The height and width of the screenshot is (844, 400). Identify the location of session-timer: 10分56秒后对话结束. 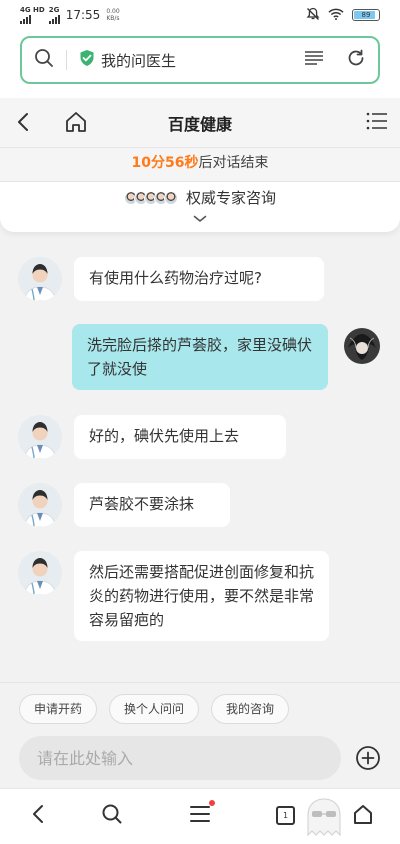
(200, 165).